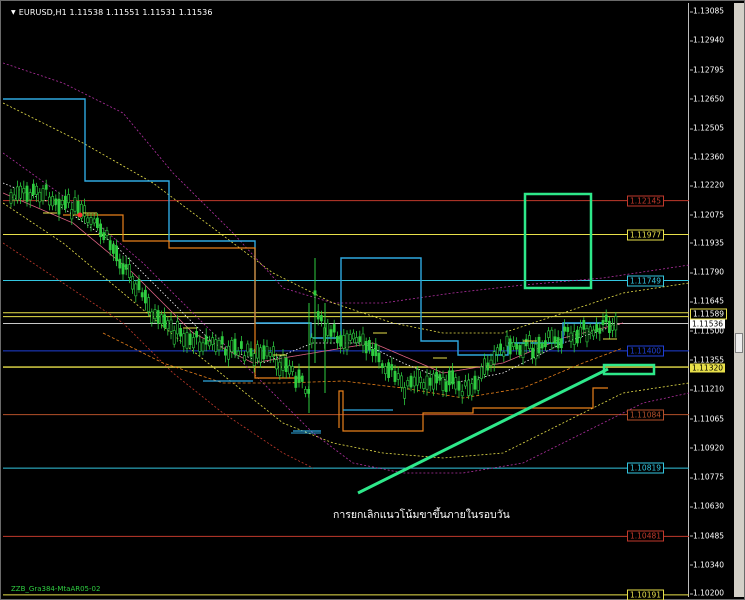  What do you see at coordinates (707, 389) in the screenshot?
I see `price-tick: 1.11210` at bounding box center [707, 389].